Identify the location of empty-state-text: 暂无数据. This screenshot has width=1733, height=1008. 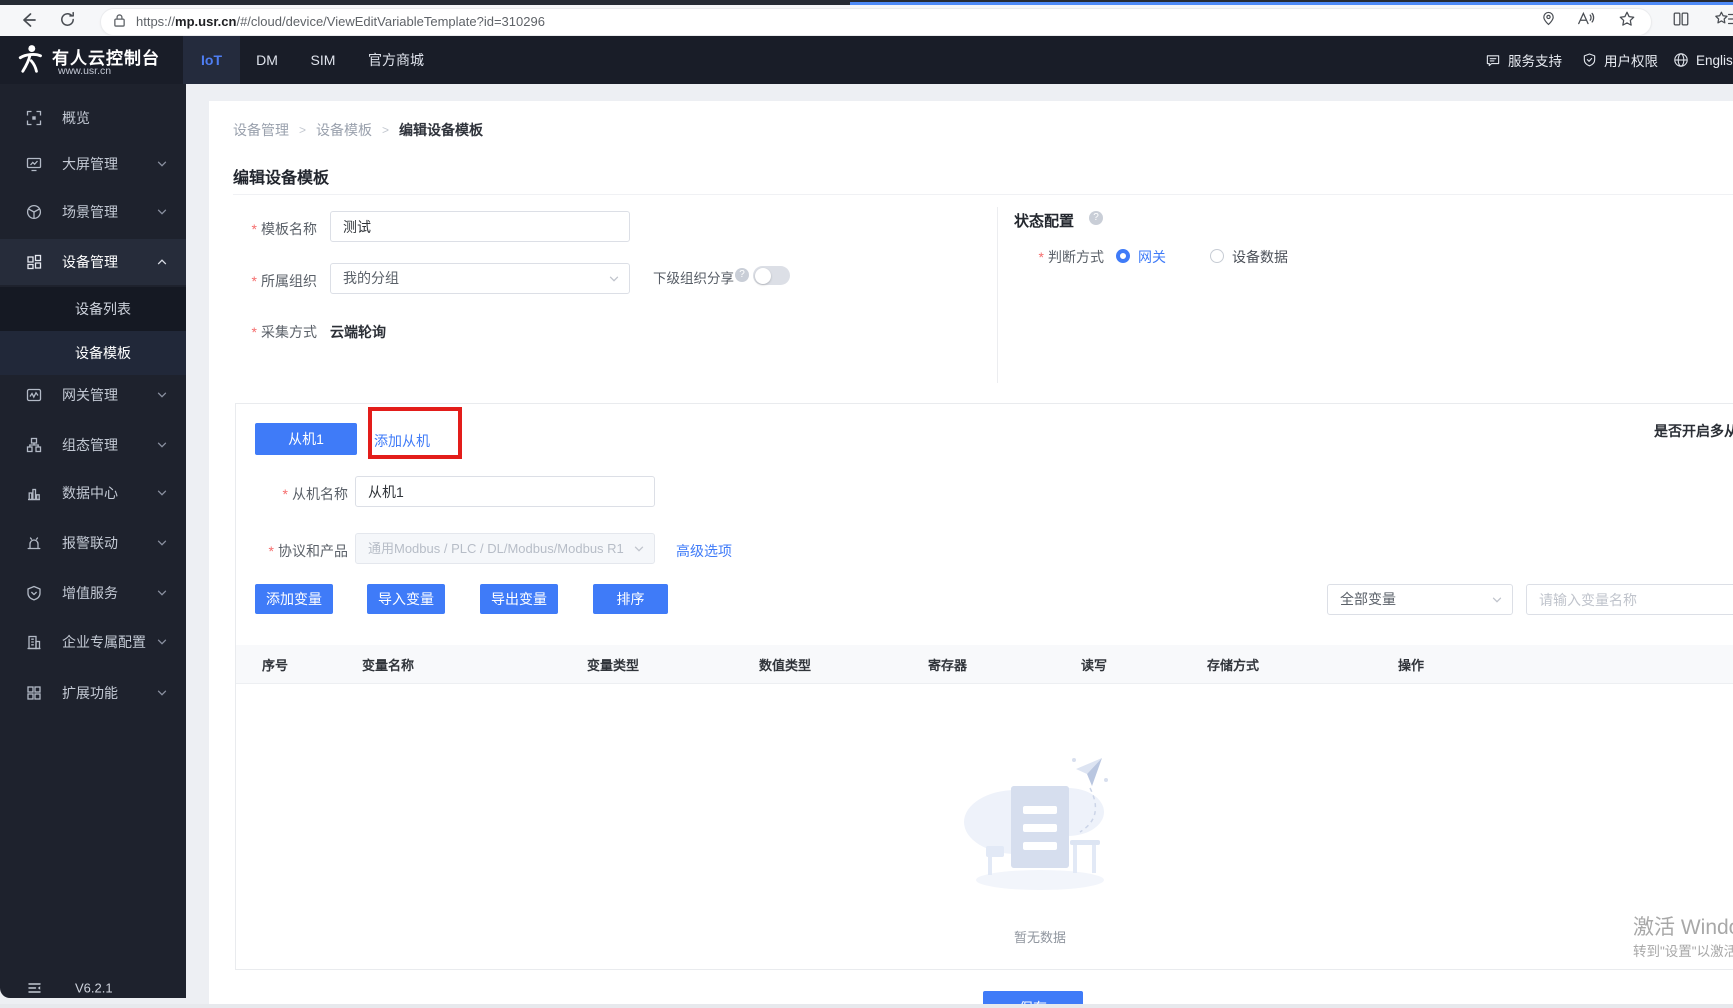
(1039, 937).